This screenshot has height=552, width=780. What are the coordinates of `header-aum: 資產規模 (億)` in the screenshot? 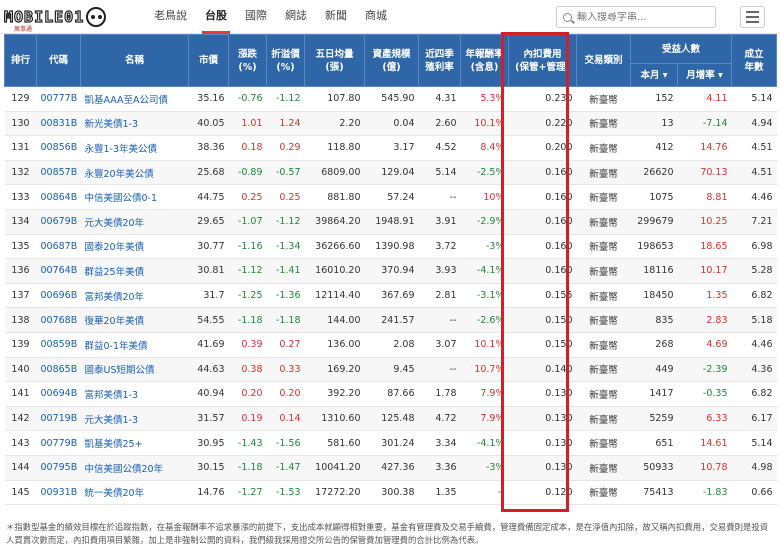 It's located at (391, 60).